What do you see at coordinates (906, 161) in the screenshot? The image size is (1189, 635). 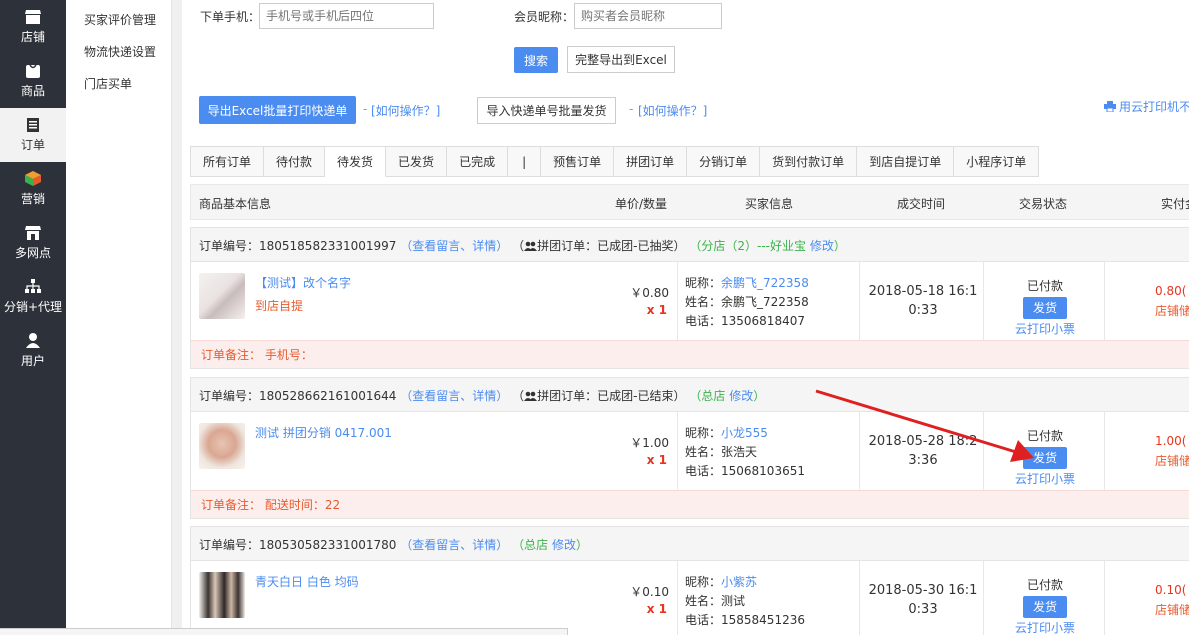 I see `tab-store-pickup: 到店自提订单` at bounding box center [906, 161].